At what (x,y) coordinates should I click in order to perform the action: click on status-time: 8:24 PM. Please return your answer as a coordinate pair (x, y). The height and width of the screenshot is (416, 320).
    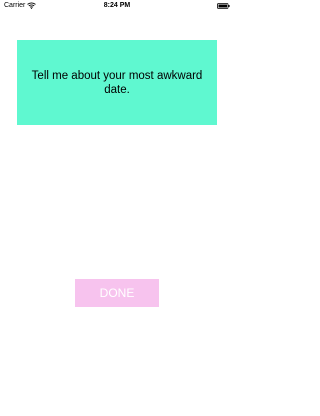
    Looking at the image, I should click on (117, 5).